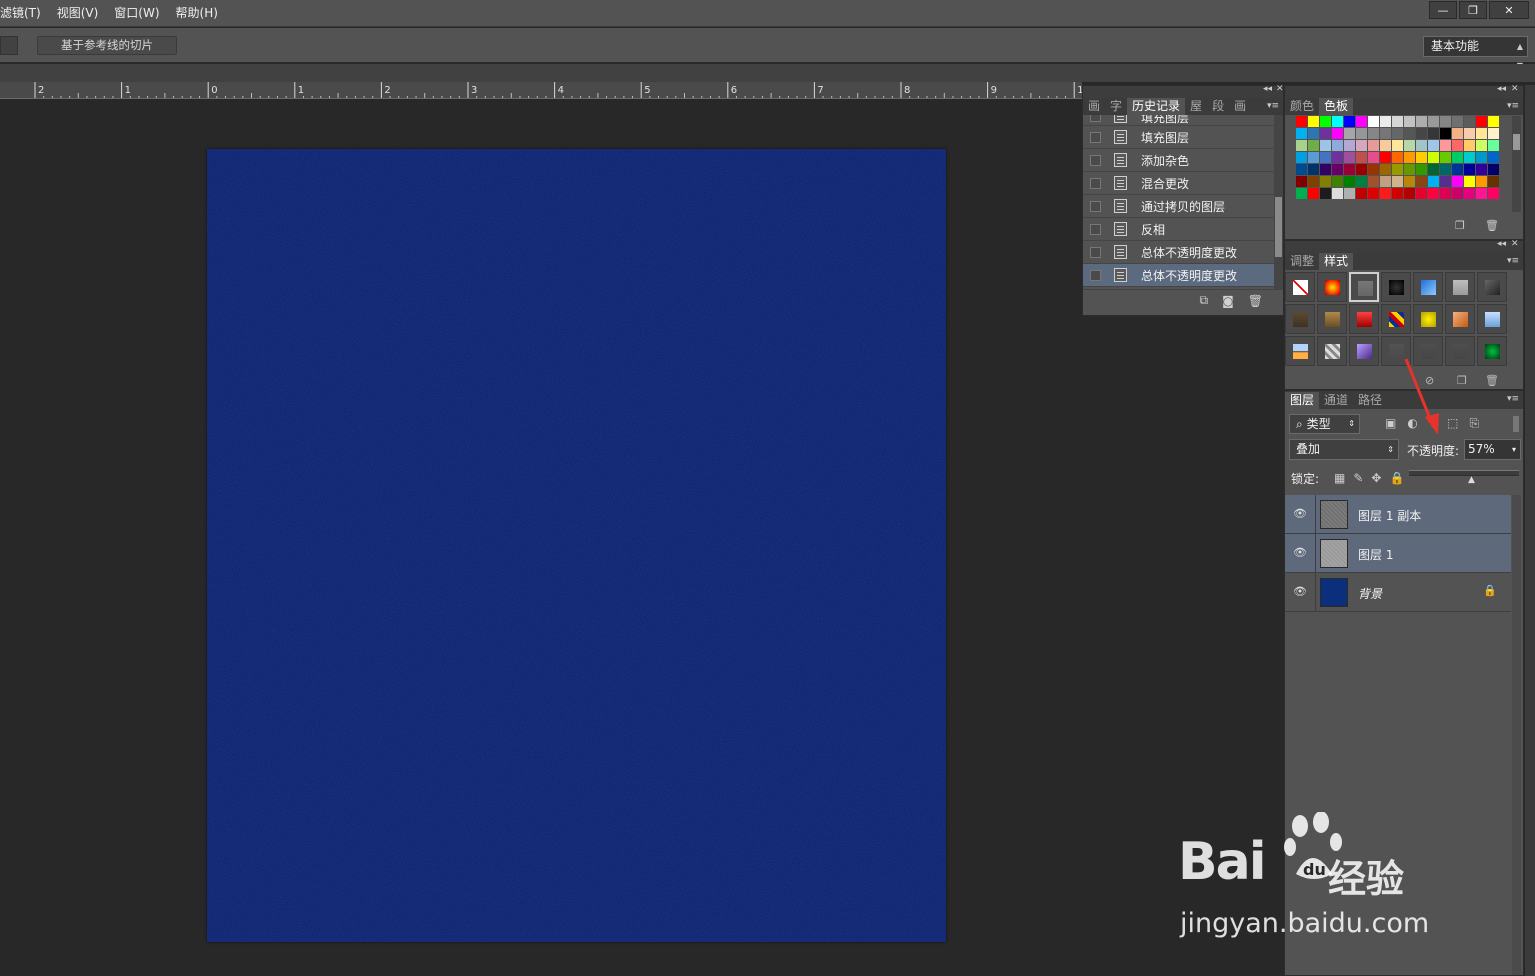 This screenshot has width=1535, height=976. What do you see at coordinates (1514, 449) in the screenshot?
I see `chevron-down-icon: ▾` at bounding box center [1514, 449].